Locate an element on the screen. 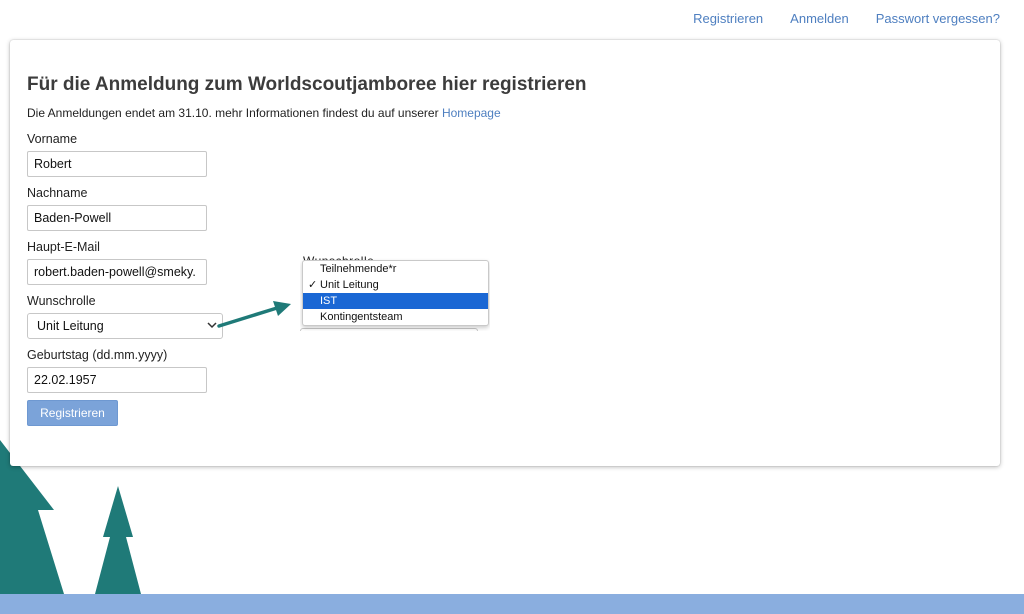 This screenshot has height=614, width=1024. role-select: Unit Leitung is located at coordinates (125, 326).